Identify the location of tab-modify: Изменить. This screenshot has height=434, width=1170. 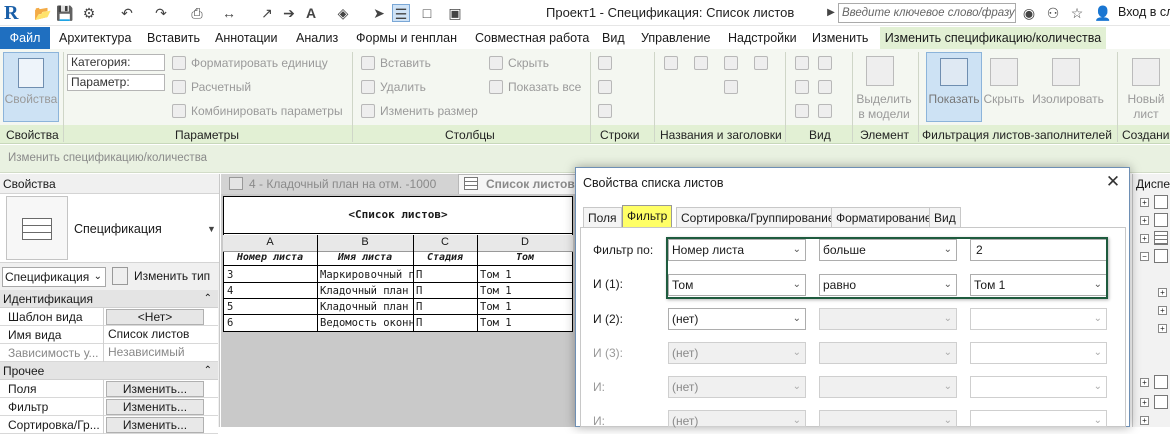
(840, 38).